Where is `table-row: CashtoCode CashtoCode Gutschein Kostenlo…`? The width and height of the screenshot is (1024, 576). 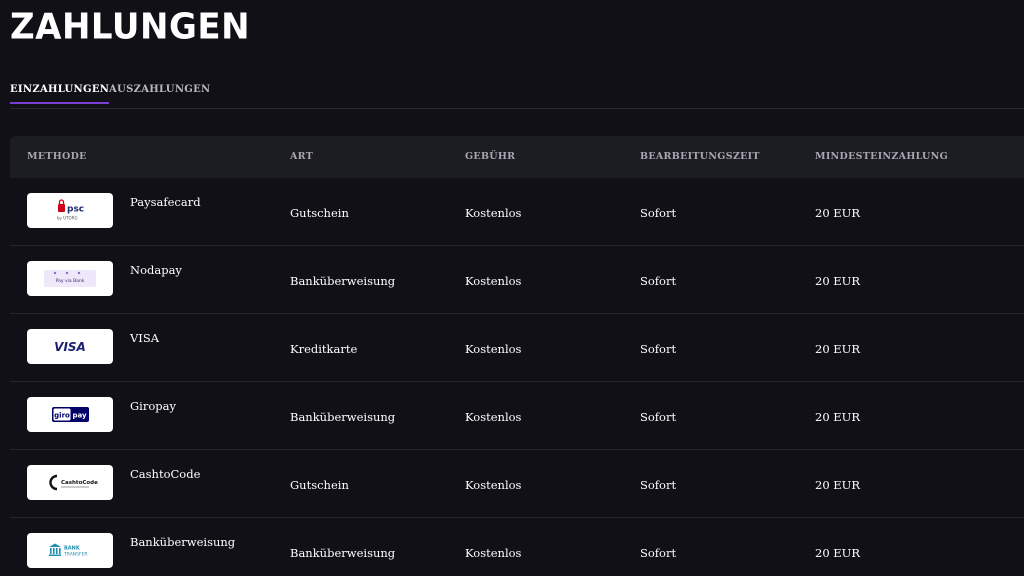
table-row: CashtoCode CashtoCode Gutschein Kostenlo… is located at coordinates (517, 484).